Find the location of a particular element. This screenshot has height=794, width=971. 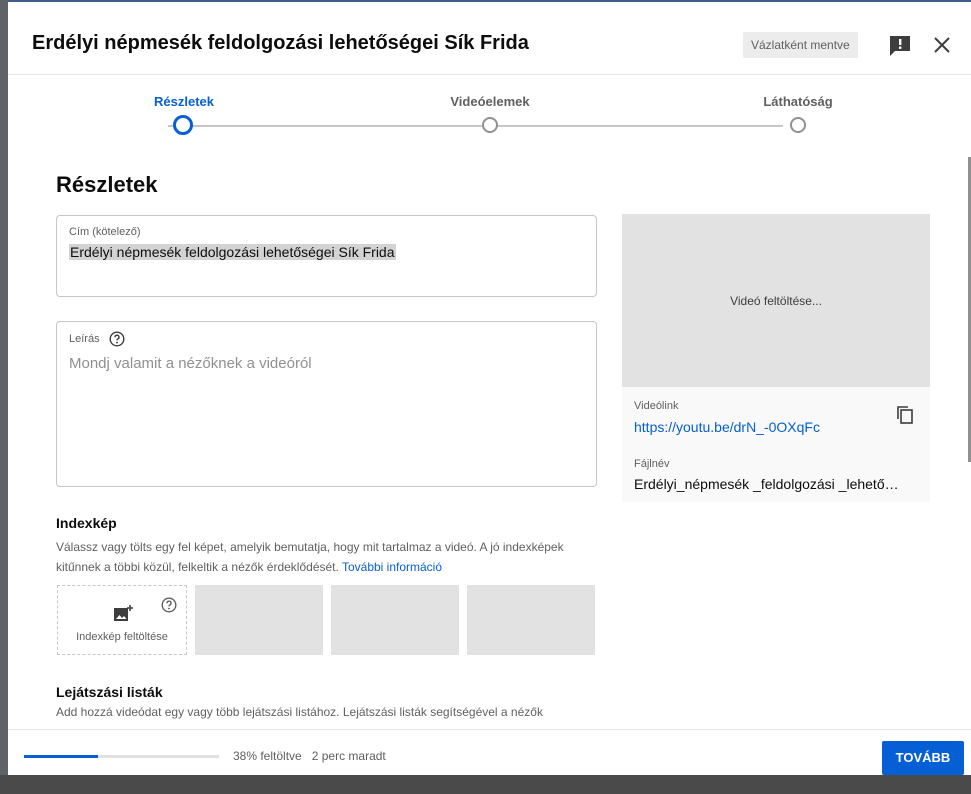

step-details-dot is located at coordinates (183, 125).